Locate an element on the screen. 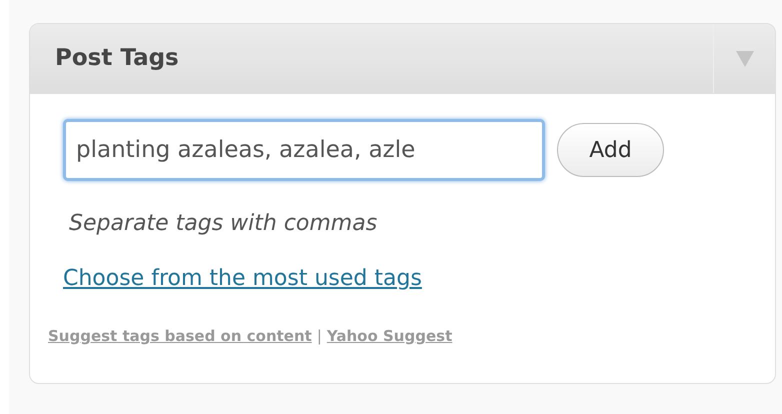 The width and height of the screenshot is (782, 414). add-button: Add is located at coordinates (610, 150).